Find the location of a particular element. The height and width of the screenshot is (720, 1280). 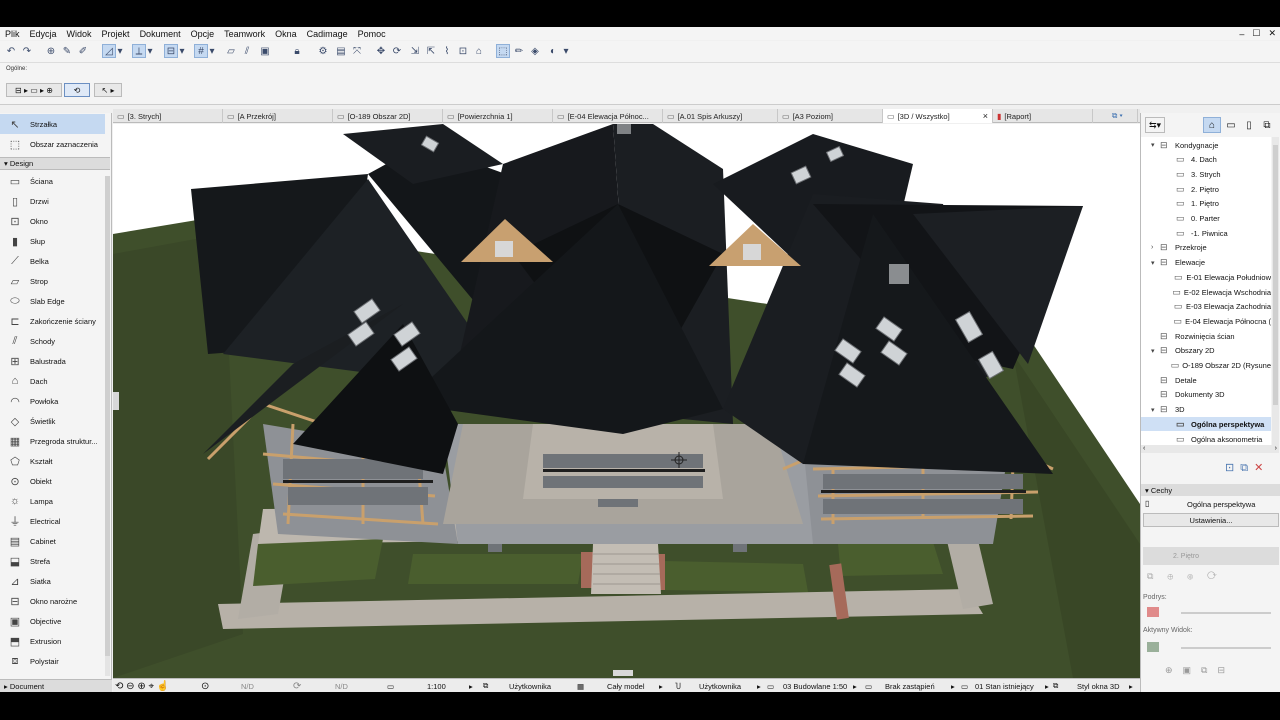

tool-item: ▭ Ściana is located at coordinates (52, 181).